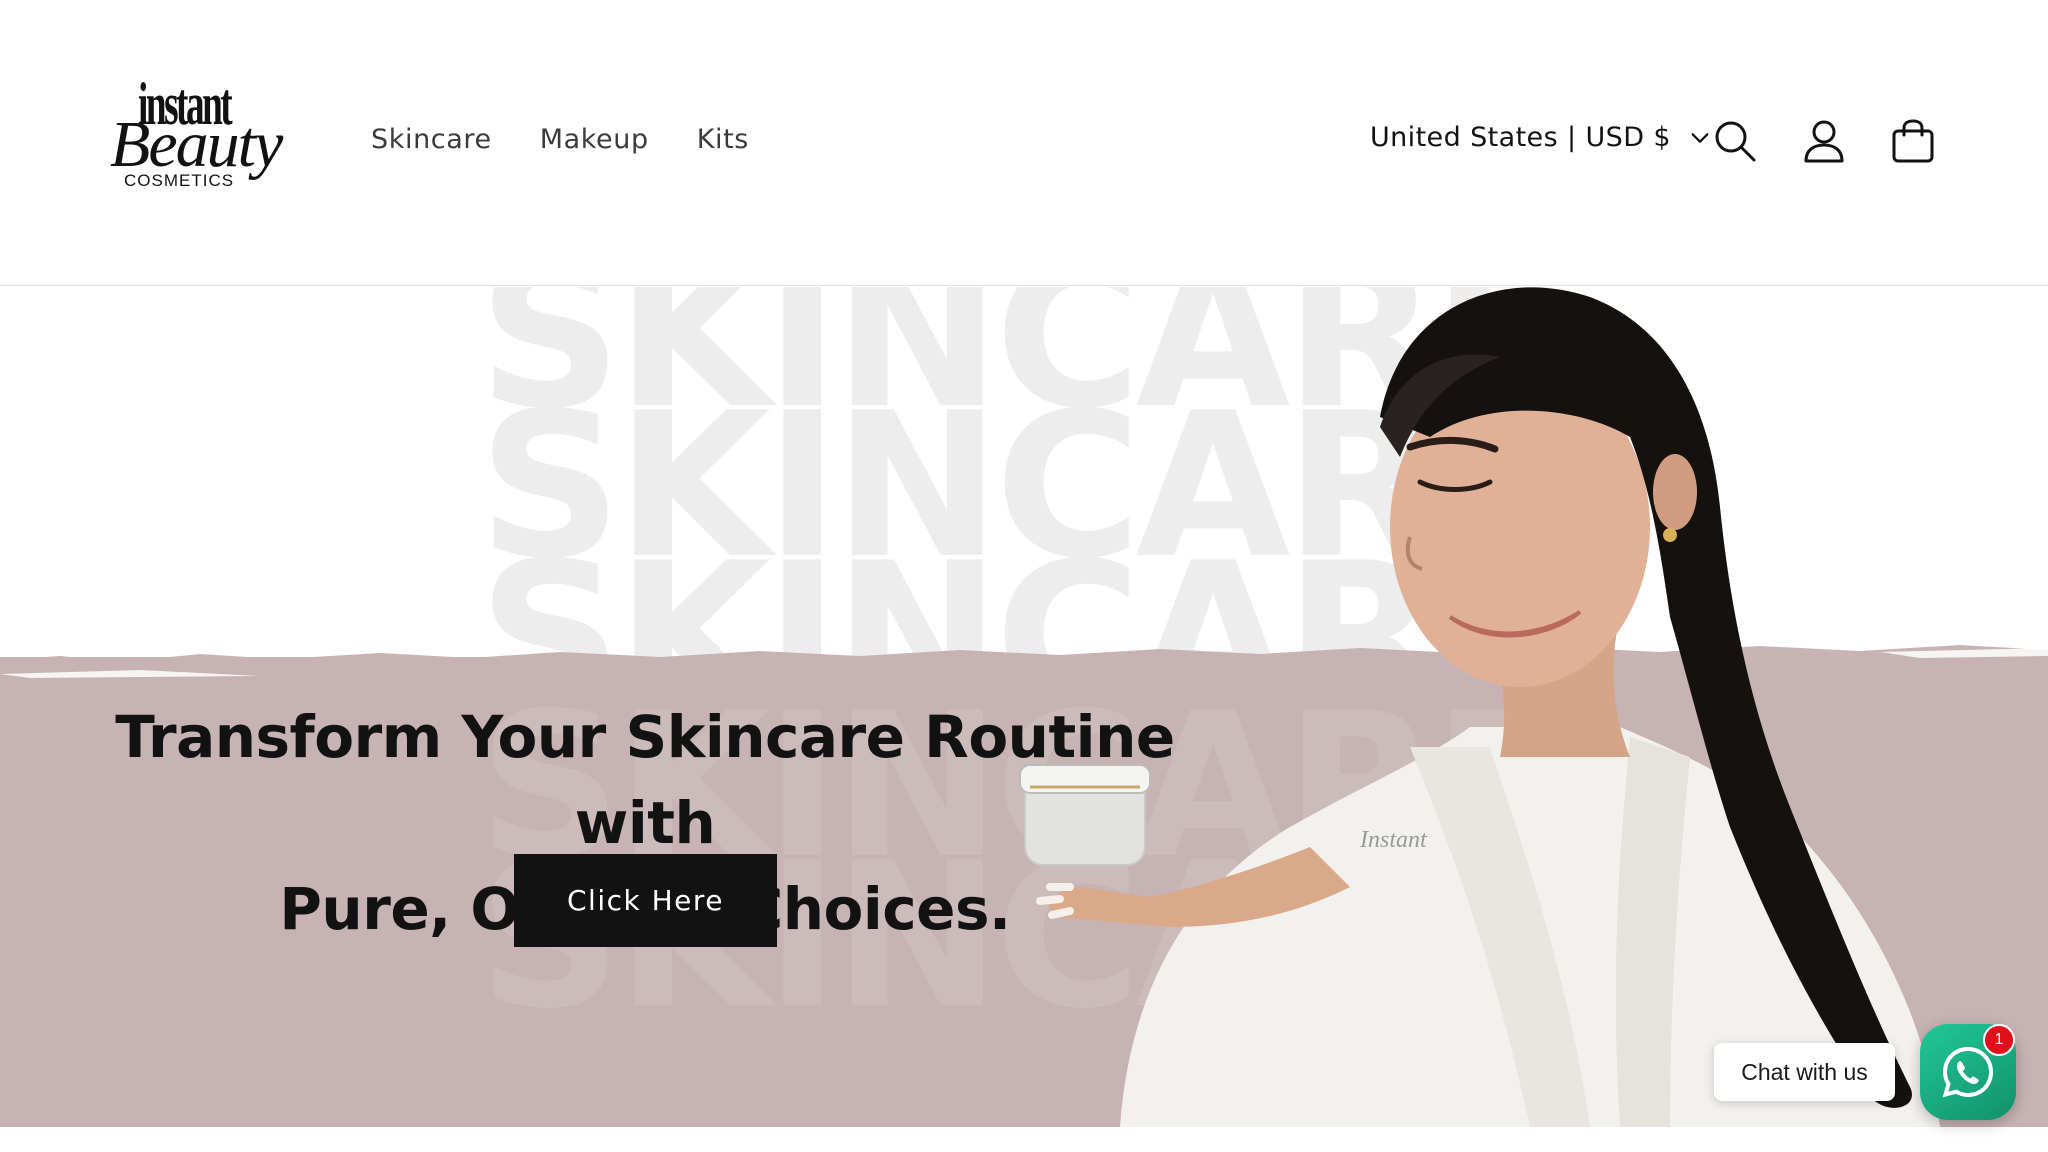 This screenshot has width=2048, height=1152. I want to click on country-currency-selector: United States | USD $, so click(1540, 137).